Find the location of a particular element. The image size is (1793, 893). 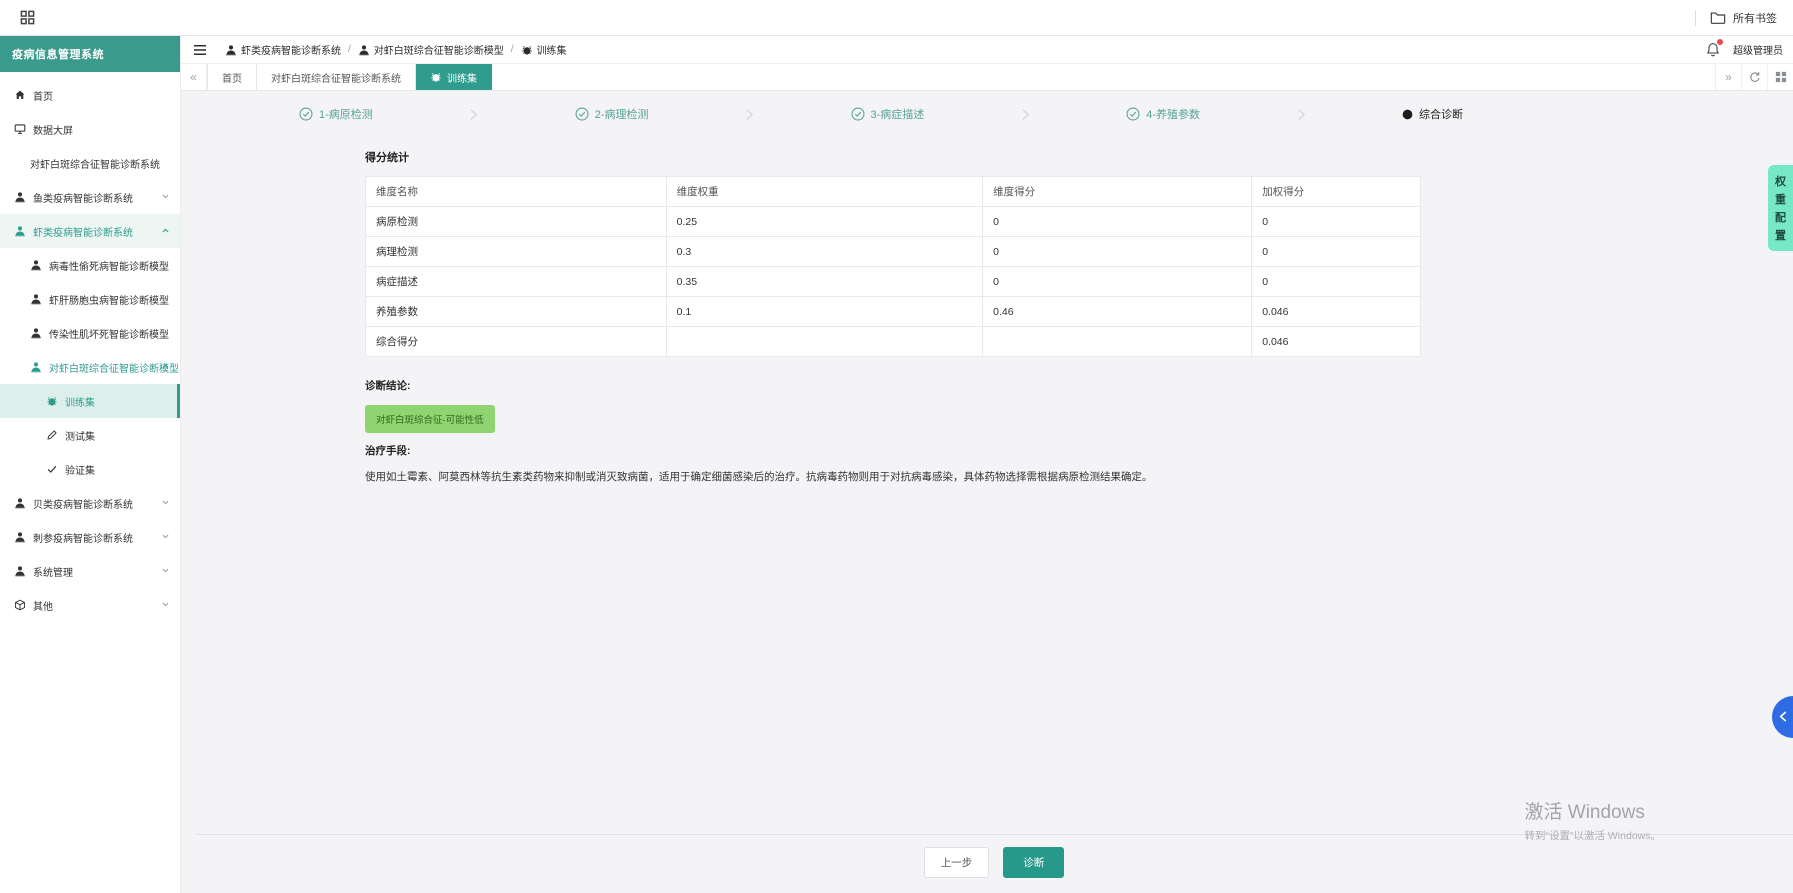

sidebar-item: 测试集 is located at coordinates (90, 435).